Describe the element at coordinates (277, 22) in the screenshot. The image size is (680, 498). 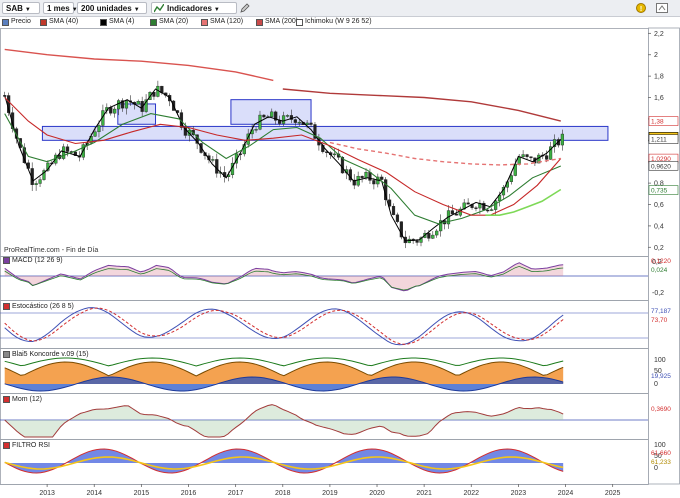
I see `legend-item-sma200: SMA (200)` at that location.